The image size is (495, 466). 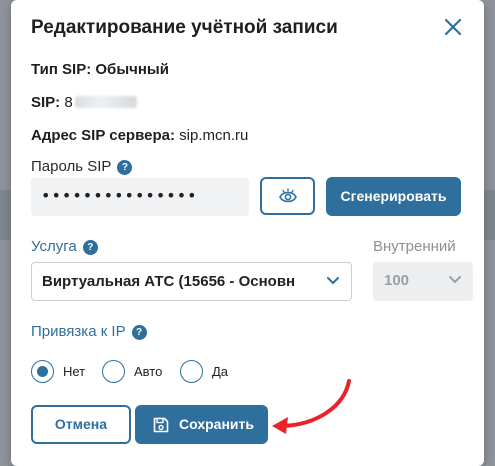 What do you see at coordinates (140, 197) in the screenshot?
I see `password-field: •••••••••••••••` at bounding box center [140, 197].